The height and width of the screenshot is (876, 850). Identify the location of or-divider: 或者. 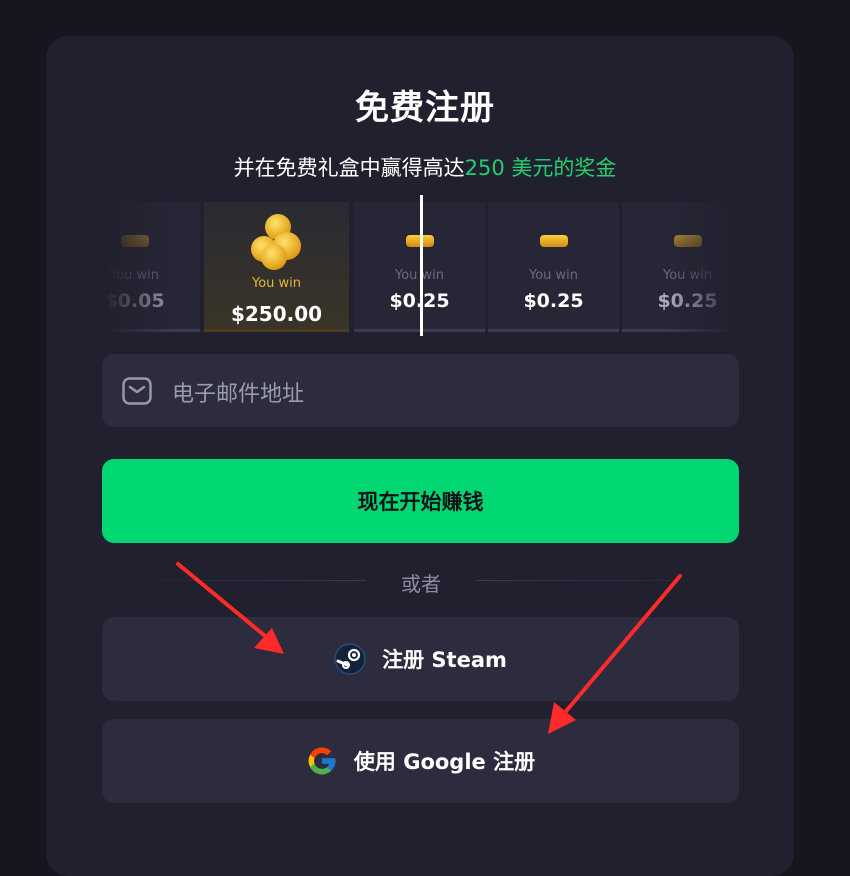
(421, 581).